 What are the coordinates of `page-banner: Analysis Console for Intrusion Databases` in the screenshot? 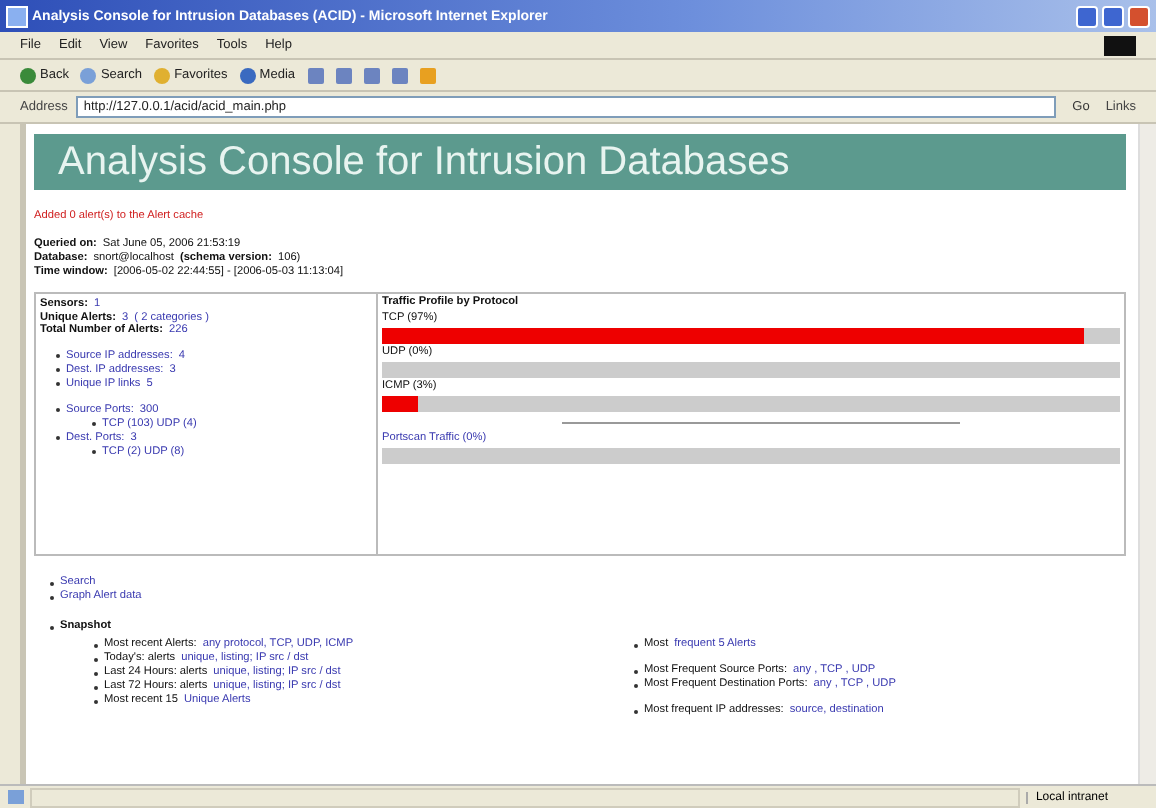 It's located at (580, 162).